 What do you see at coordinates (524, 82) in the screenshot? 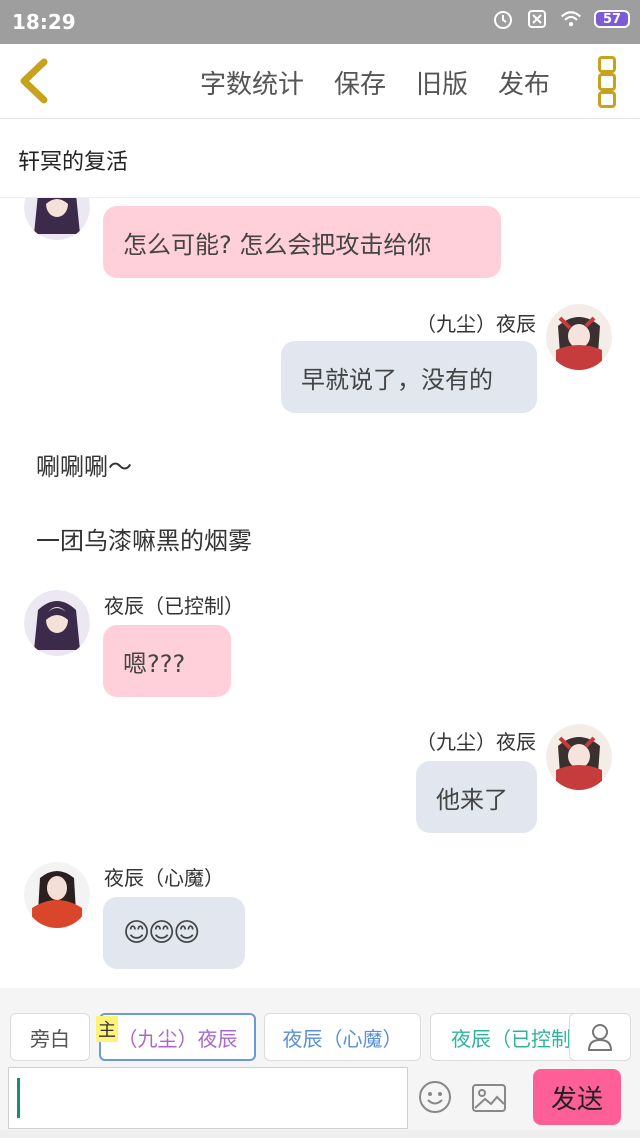
I see `publish-button: 发布` at bounding box center [524, 82].